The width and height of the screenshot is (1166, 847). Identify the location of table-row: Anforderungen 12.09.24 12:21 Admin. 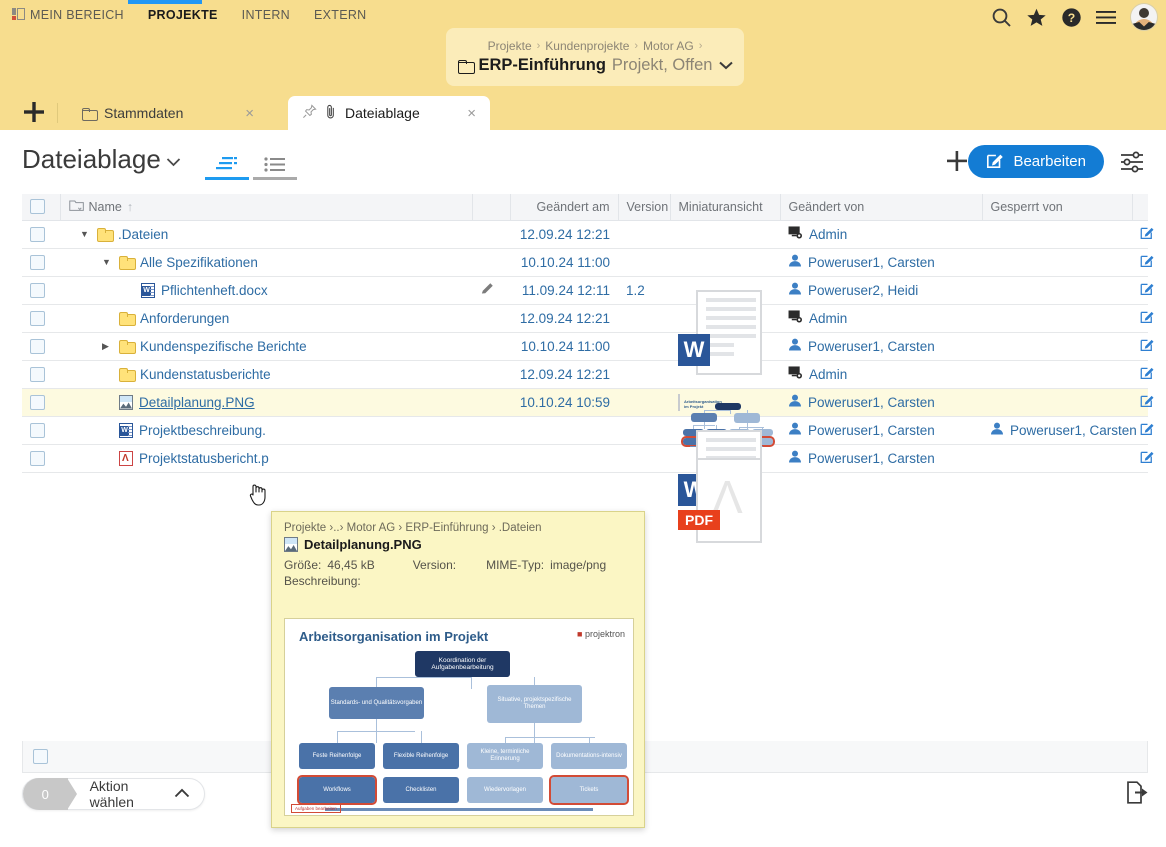
(588, 318).